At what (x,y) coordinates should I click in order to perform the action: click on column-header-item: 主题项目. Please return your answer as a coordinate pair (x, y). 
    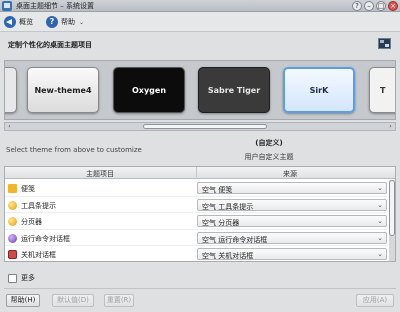
    Looking at the image, I should click on (100, 174).